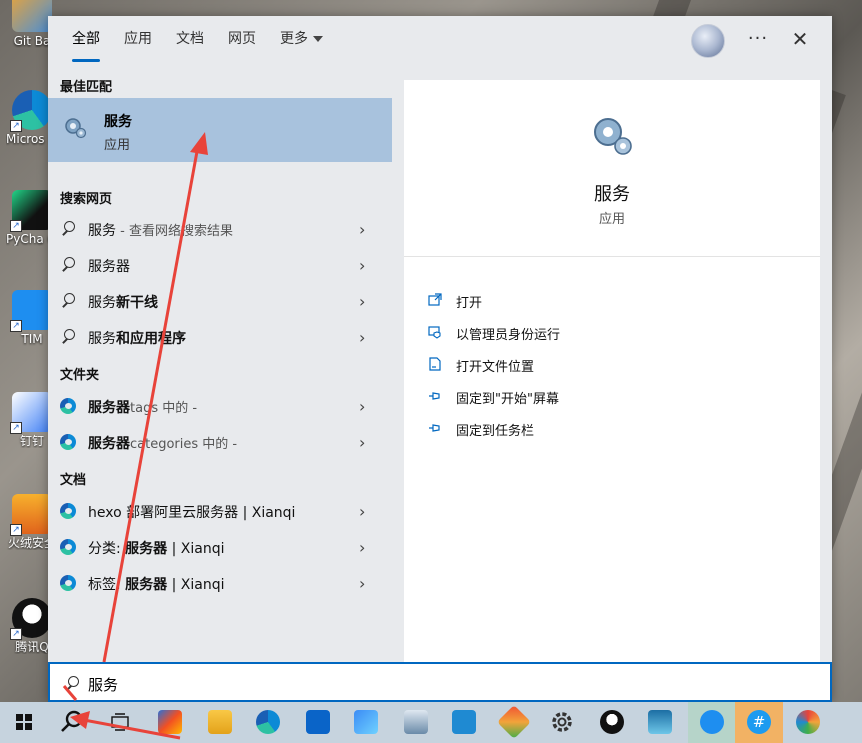 This screenshot has width=862, height=743. I want to click on taskbar-vscode, so click(464, 722).